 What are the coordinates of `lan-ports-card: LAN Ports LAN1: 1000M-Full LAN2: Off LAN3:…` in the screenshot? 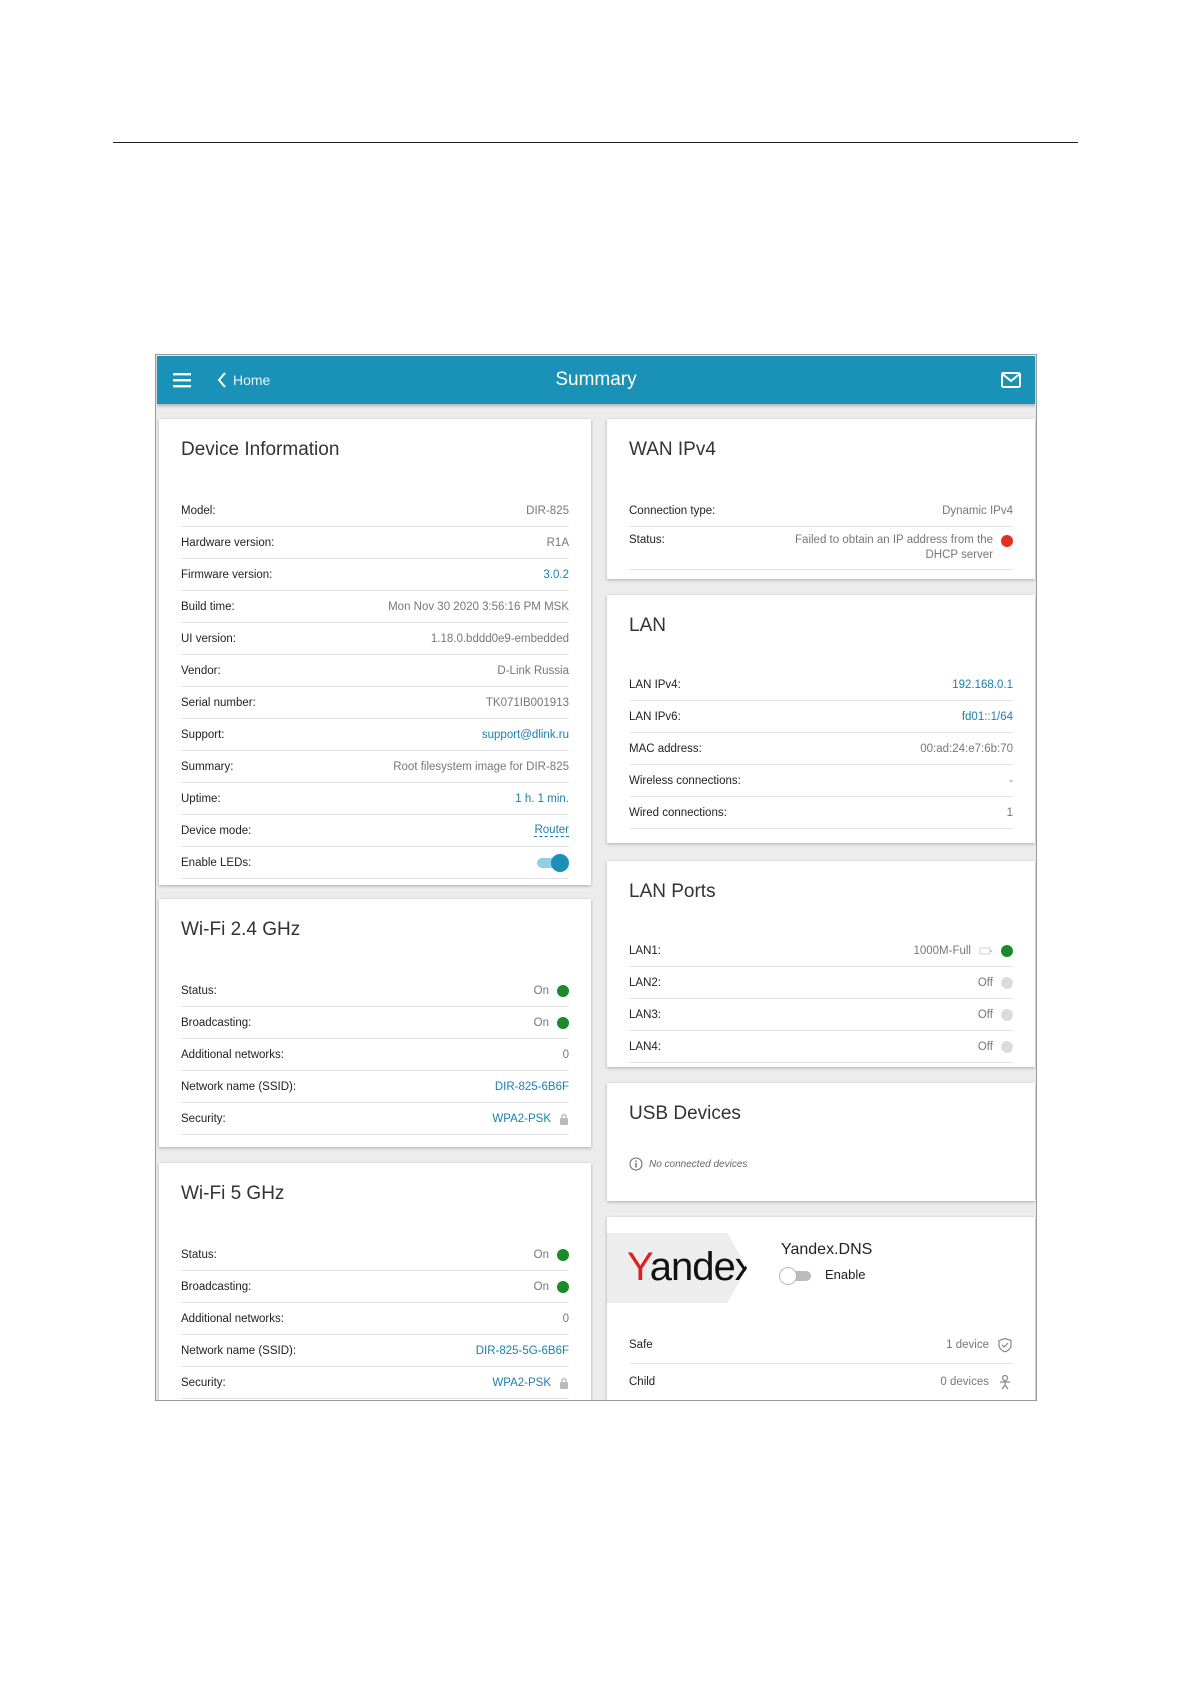 It's located at (821, 964).